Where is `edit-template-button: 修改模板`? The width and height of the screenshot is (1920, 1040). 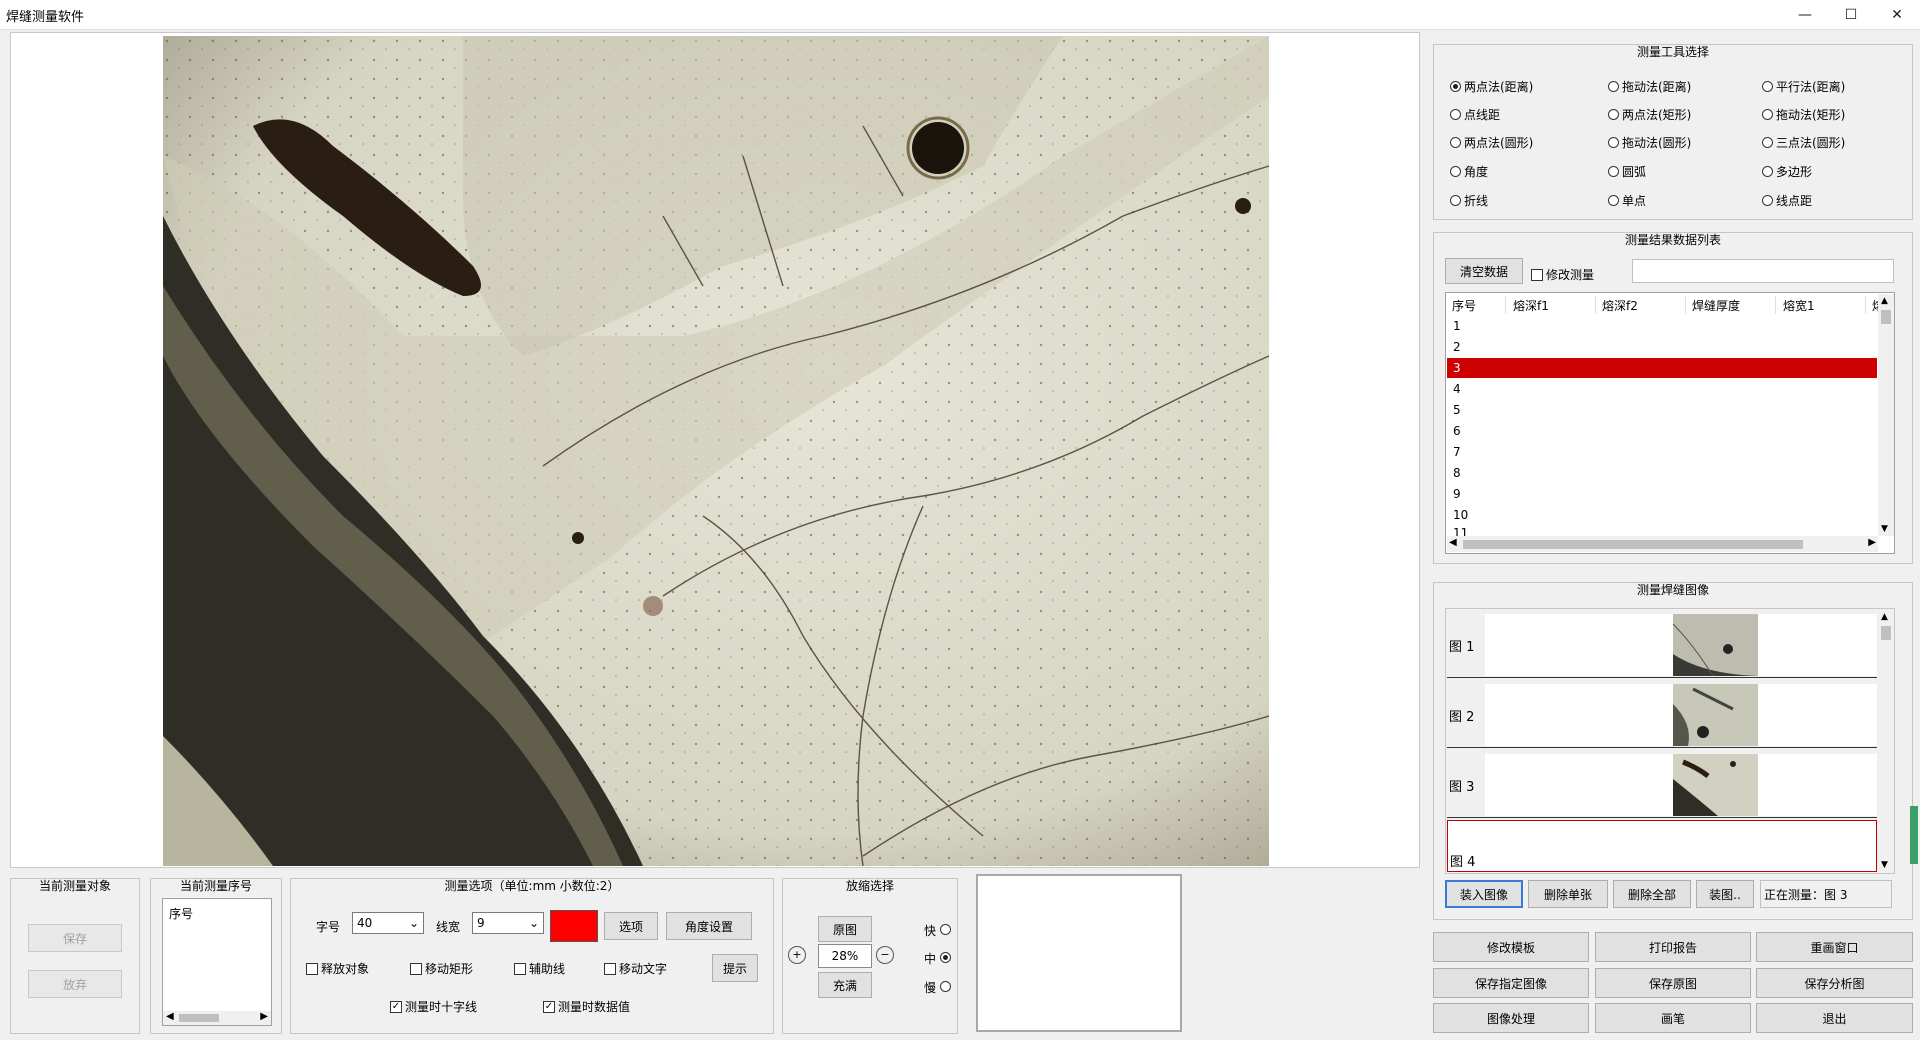
edit-template-button: 修改模板 is located at coordinates (1511, 947).